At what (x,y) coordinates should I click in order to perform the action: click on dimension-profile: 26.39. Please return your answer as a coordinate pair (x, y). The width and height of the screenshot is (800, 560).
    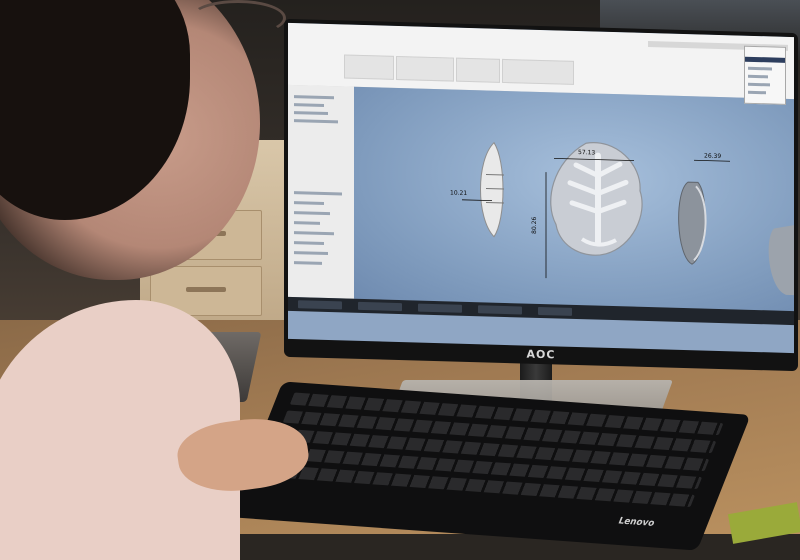
    Looking at the image, I should click on (713, 156).